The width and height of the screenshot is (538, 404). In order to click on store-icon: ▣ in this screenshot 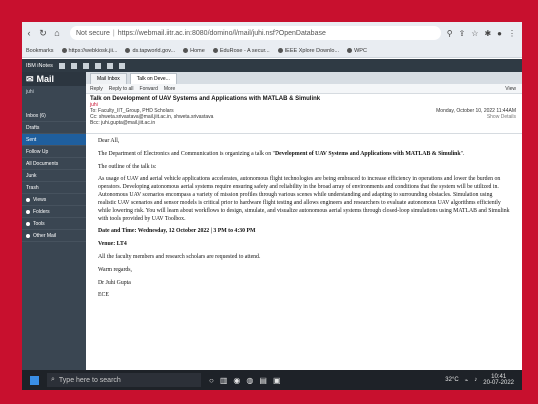, I will do `click(277, 380)`.